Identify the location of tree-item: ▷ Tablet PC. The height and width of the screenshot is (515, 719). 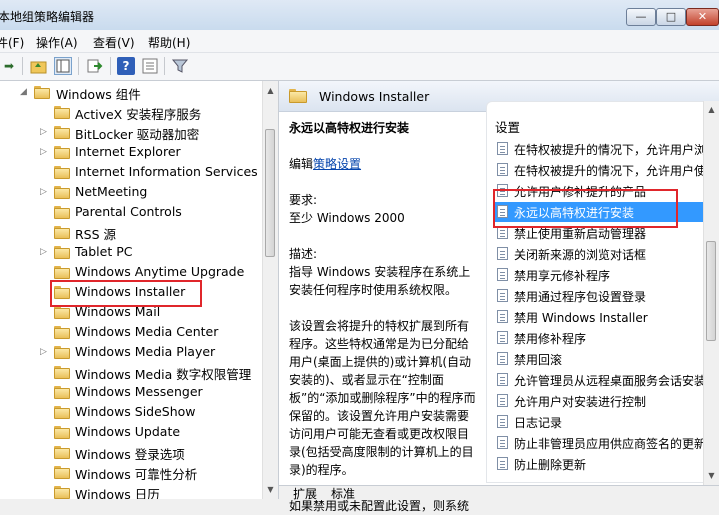
(130, 253).